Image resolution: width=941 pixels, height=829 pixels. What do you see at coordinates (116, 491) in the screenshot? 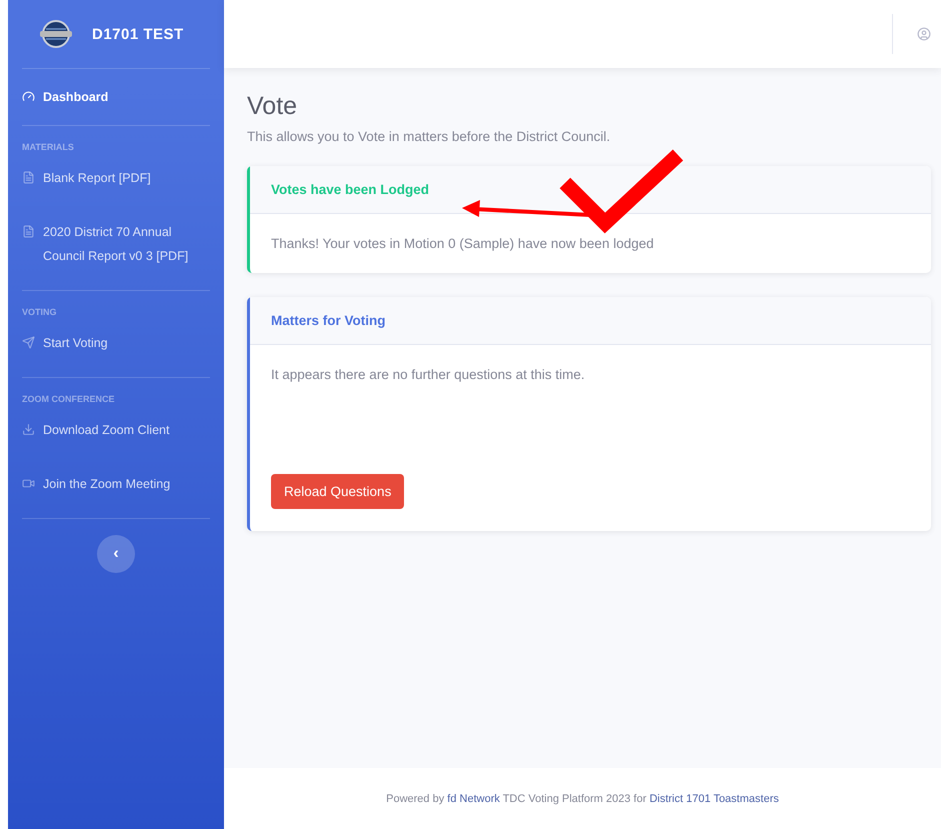
I see `sidebar-link: Join the Zoom Meeting` at bounding box center [116, 491].